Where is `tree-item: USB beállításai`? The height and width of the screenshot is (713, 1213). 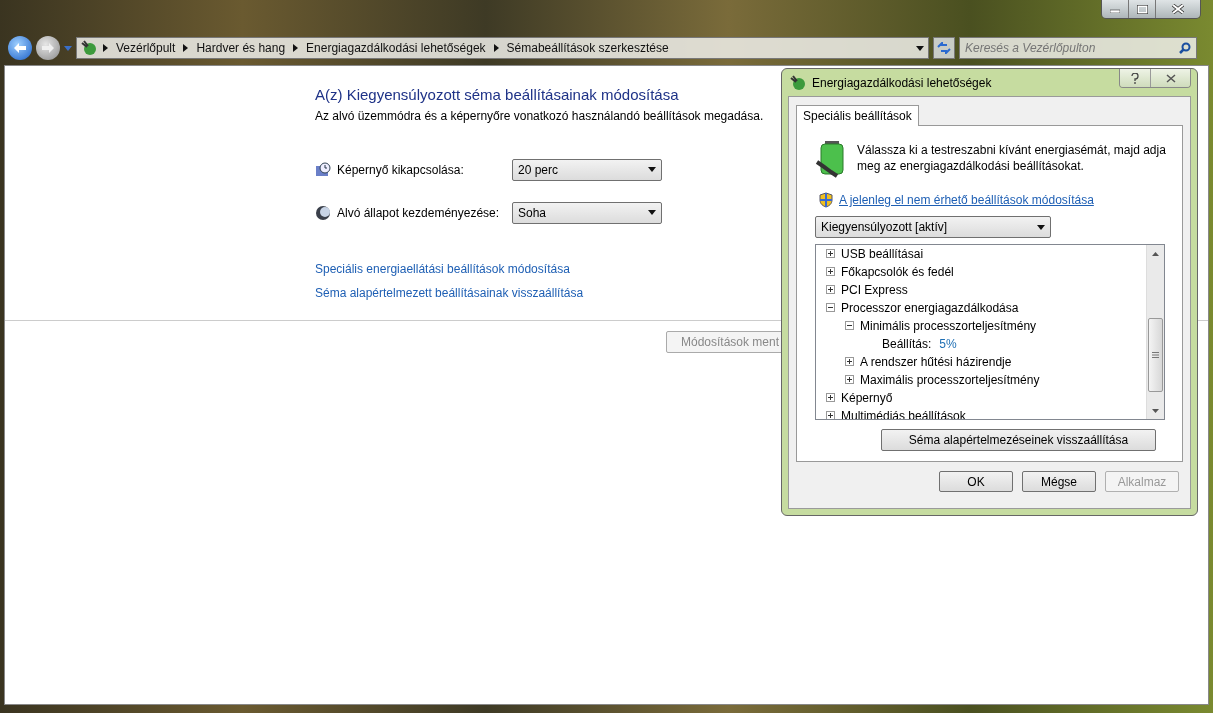 tree-item: USB beállításai is located at coordinates (882, 254).